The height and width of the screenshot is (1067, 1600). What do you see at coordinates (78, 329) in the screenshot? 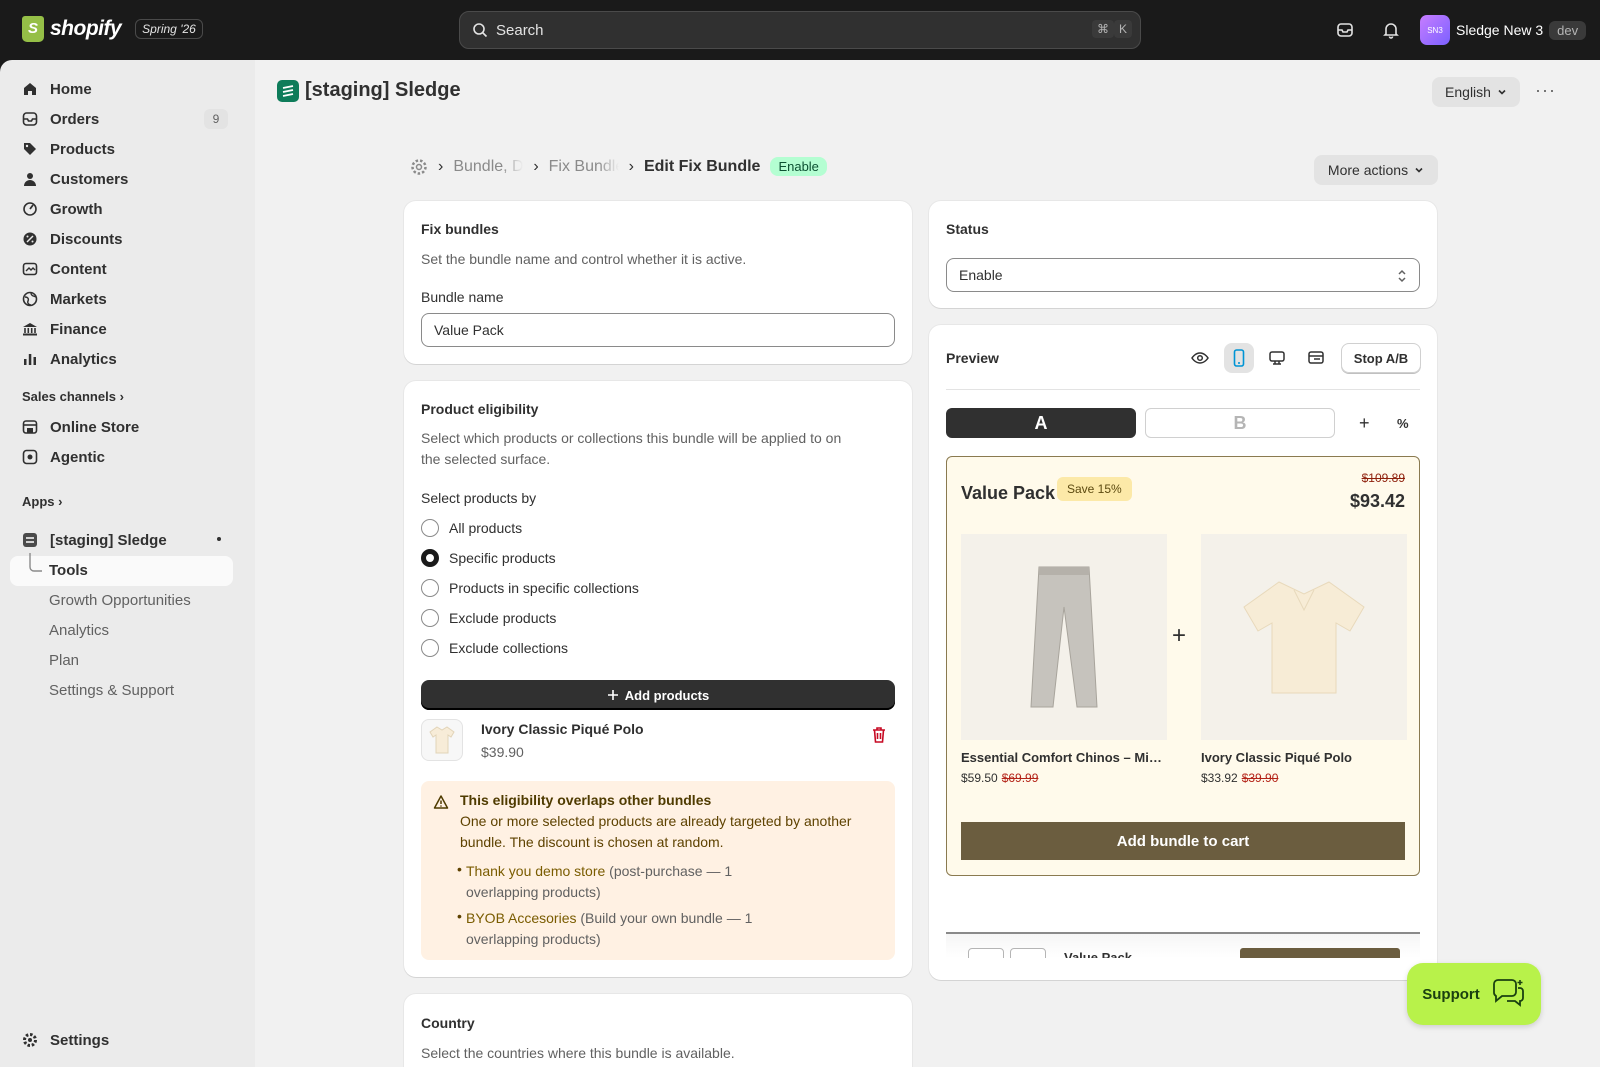
I see `sidebar-item-label: Finance` at bounding box center [78, 329].